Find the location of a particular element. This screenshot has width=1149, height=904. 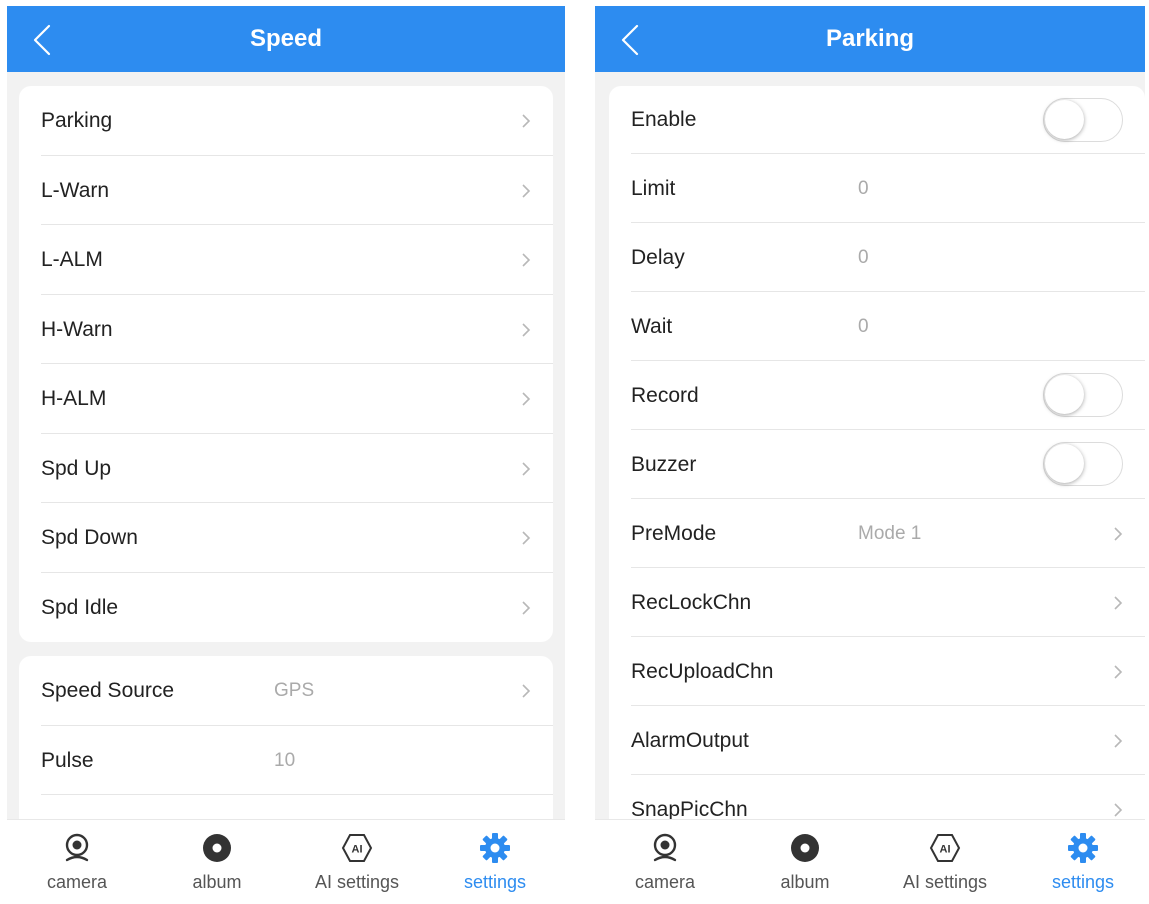

menu-item-label: Spd Up is located at coordinates (76, 468).